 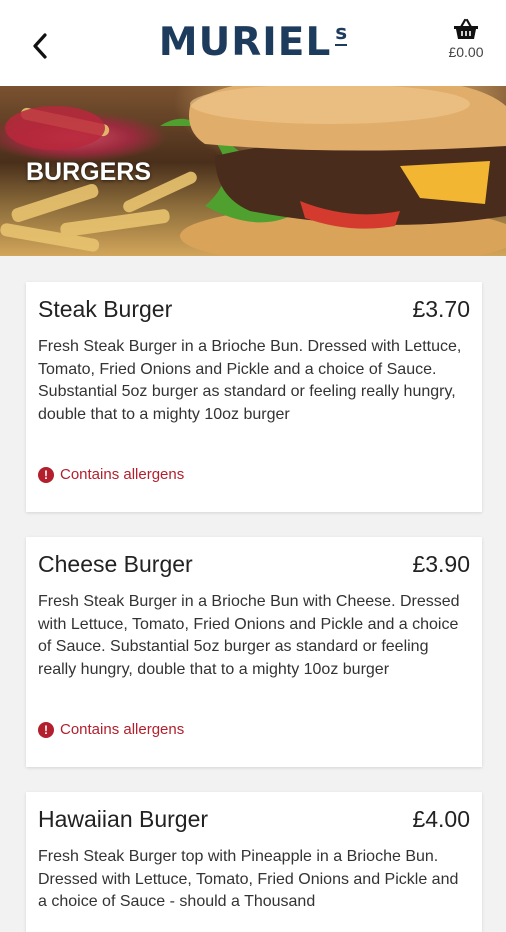 What do you see at coordinates (105, 309) in the screenshot?
I see `item-name: Steak Burger` at bounding box center [105, 309].